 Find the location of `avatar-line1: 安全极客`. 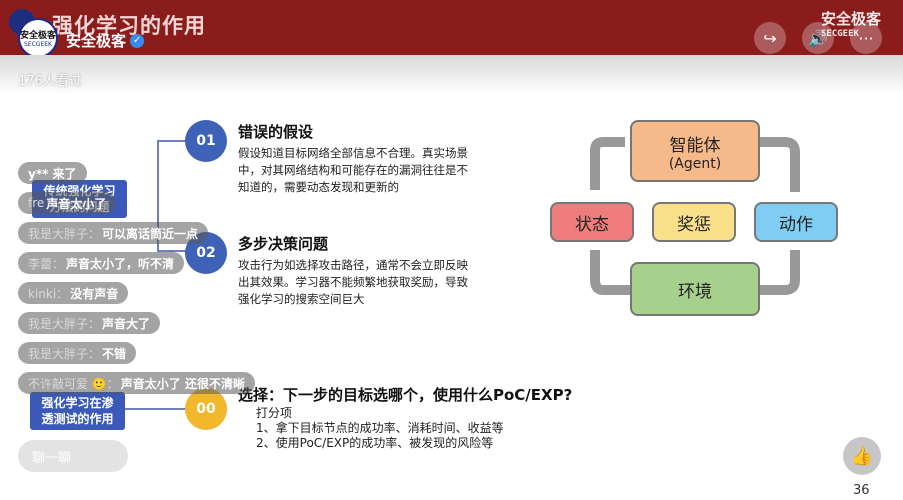

avatar-line1: 安全极客 is located at coordinates (38, 36).